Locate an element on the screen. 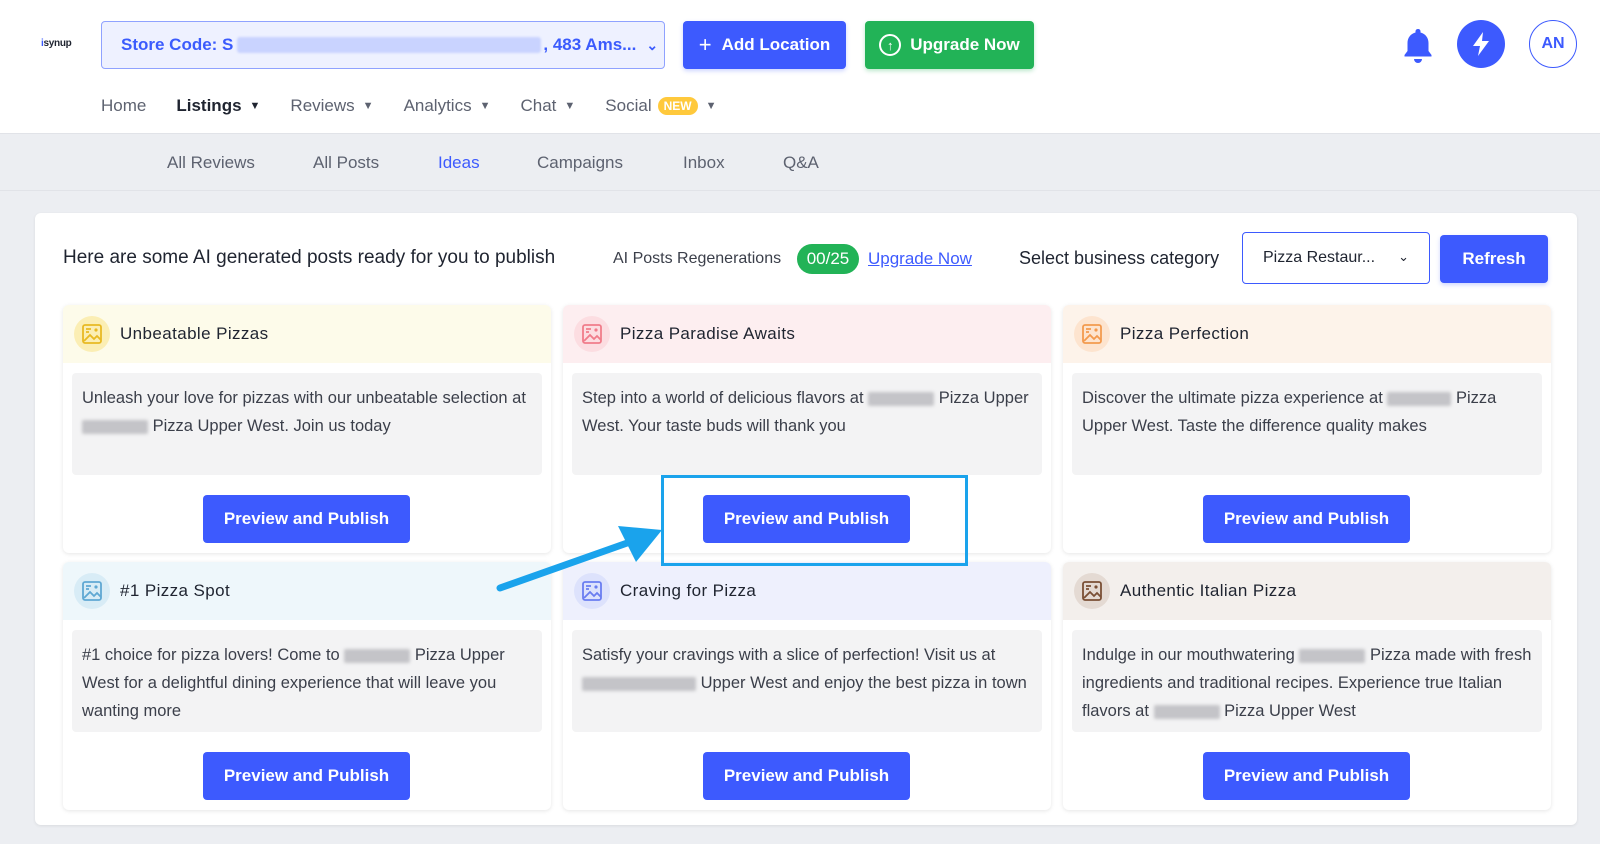 The width and height of the screenshot is (1600, 844). annotation-arrow-icon is located at coordinates (579, 559).